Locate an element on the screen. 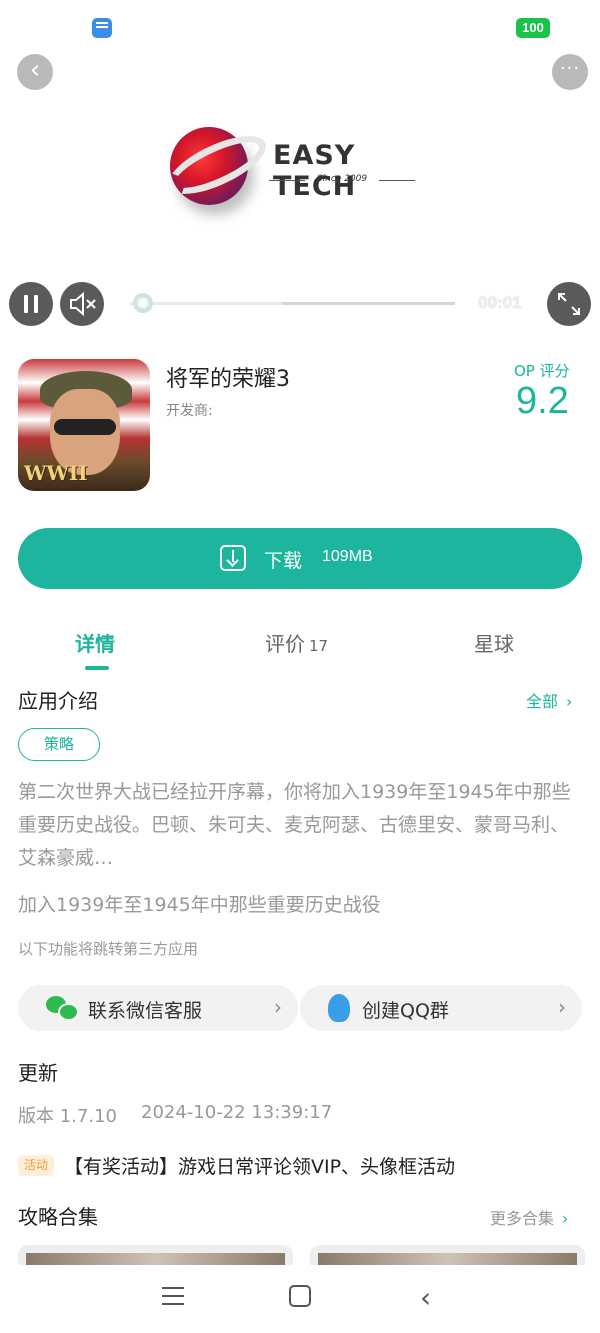 The width and height of the screenshot is (600, 1333). fullscreen-glyph is located at coordinates (569, 304).